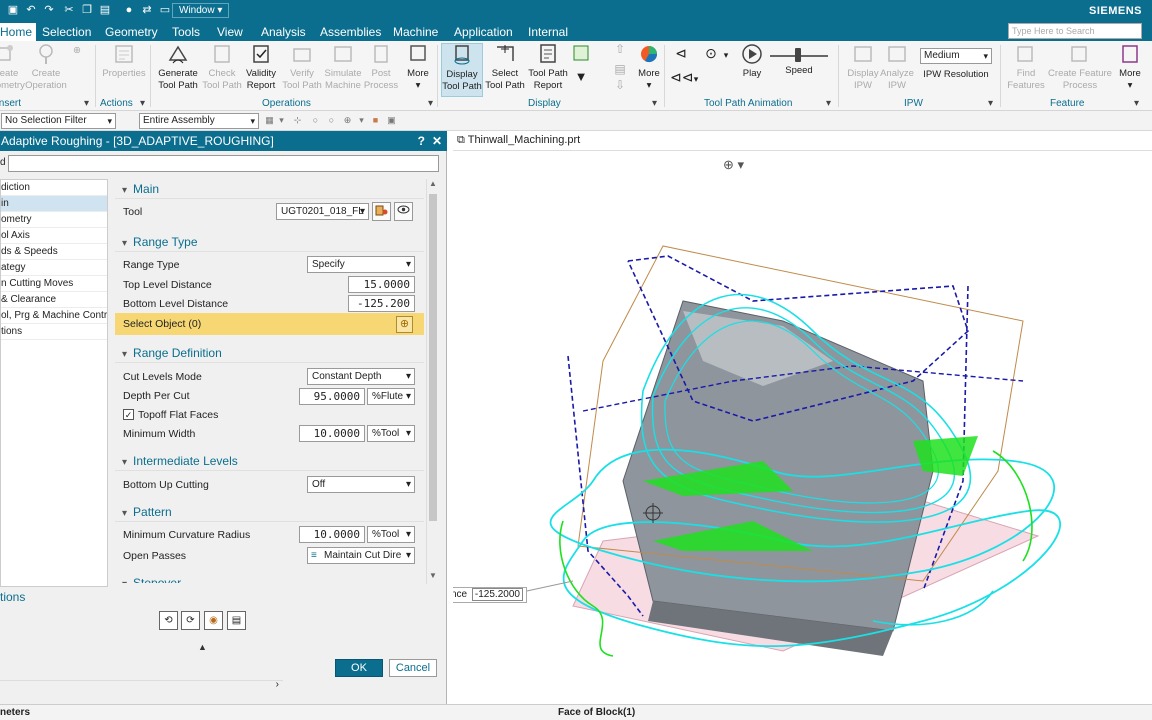 This screenshot has height=720, width=1152. What do you see at coordinates (165, 10) in the screenshot?
I see `window-switch-icon: ▭` at bounding box center [165, 10].